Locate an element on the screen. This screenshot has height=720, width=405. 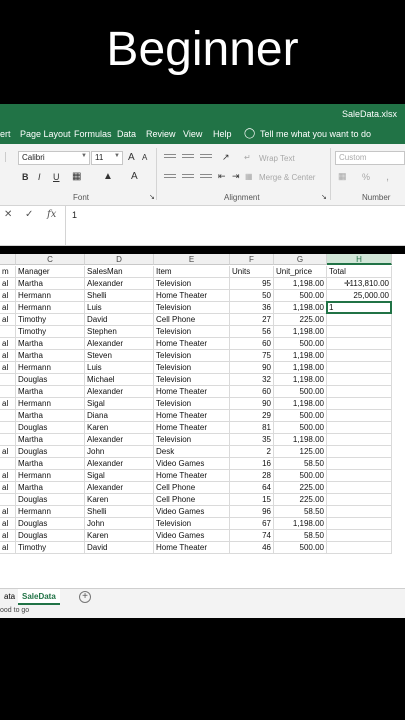
align-center-icon is located at coordinates (188, 178).